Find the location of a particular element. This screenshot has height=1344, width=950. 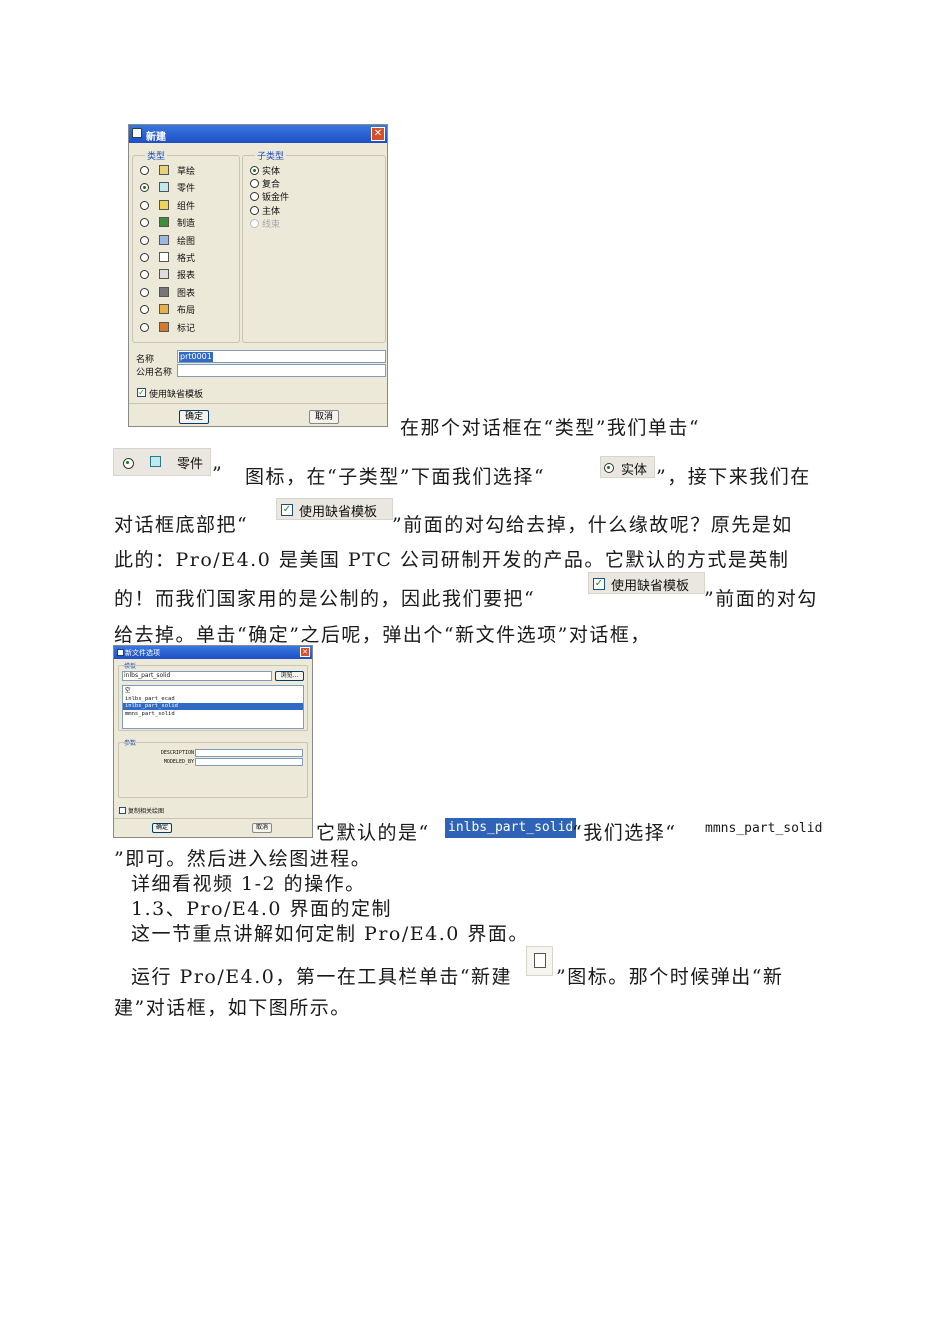

file-options-title: 新文件选项 is located at coordinates (142, 653).